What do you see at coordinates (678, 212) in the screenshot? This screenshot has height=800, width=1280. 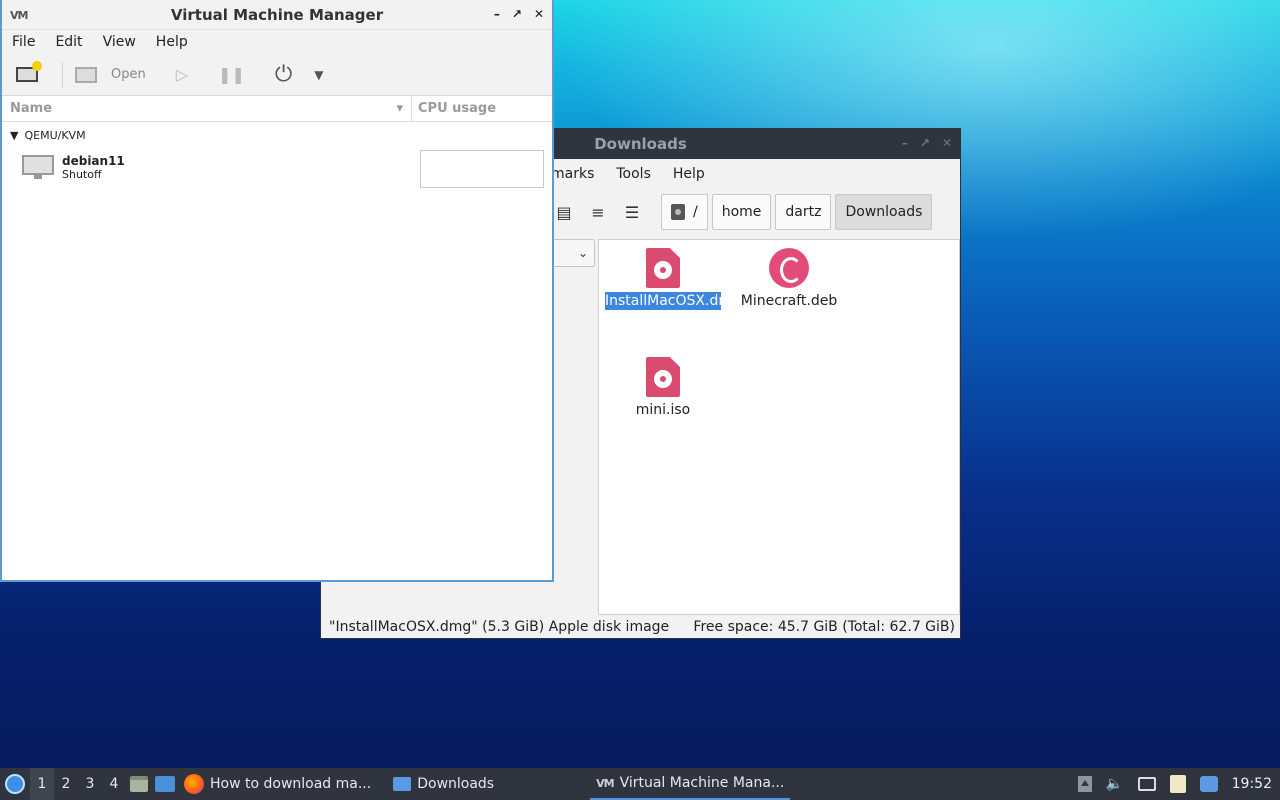 I see `drive-icon` at bounding box center [678, 212].